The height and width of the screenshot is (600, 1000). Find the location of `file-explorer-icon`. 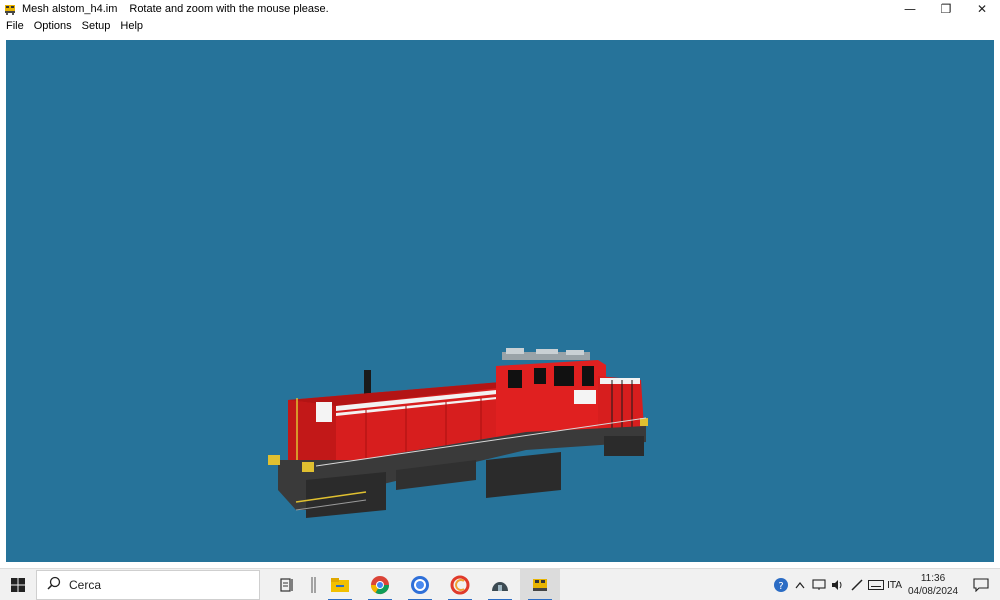

file-explorer-icon is located at coordinates (340, 584).